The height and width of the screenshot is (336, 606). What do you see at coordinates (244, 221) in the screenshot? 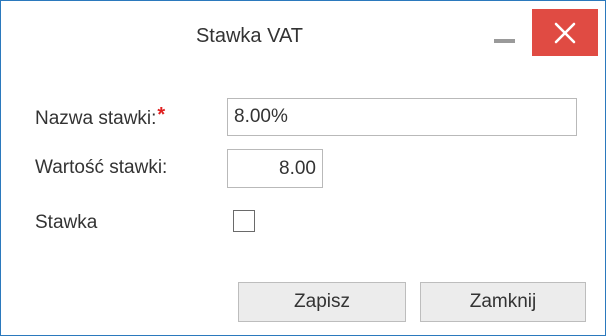
I see `rate-checkbox` at bounding box center [244, 221].